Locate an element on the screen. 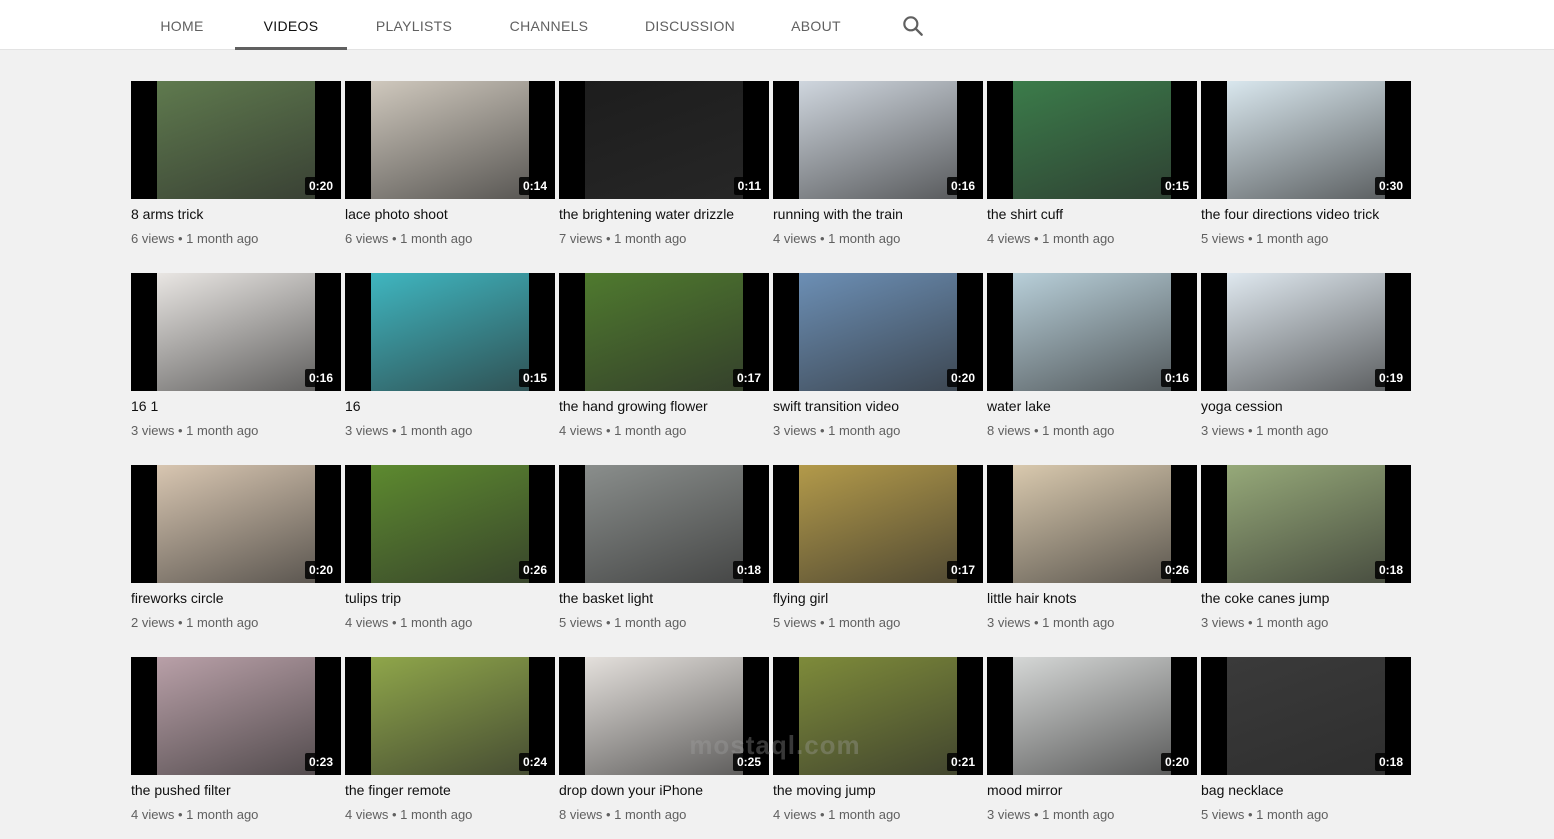 This screenshot has width=1554, height=839. duration-badge: 0:14 is located at coordinates (534, 186).